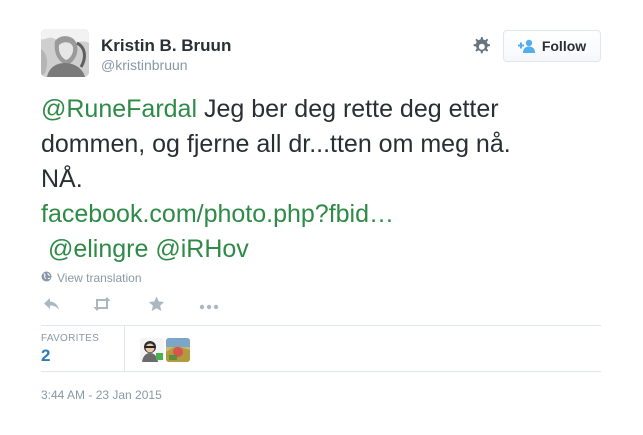 The width and height of the screenshot is (643, 435). I want to click on user-avatar, so click(65, 53).